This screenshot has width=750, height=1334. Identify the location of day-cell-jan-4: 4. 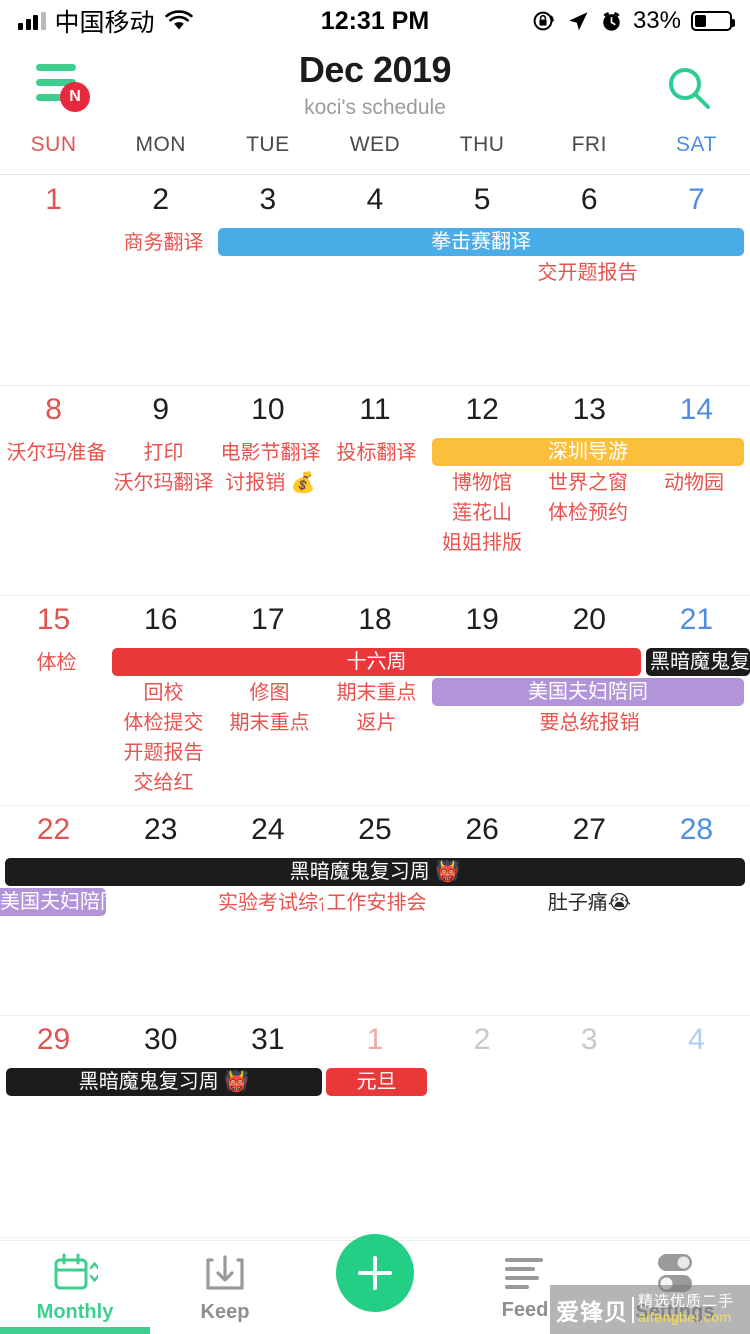
(696, 1040).